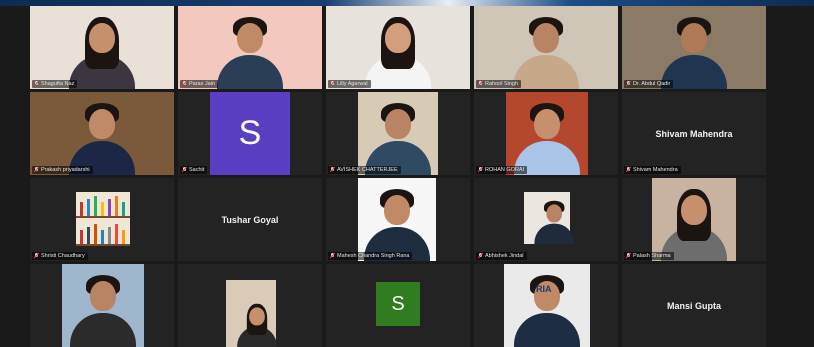 This screenshot has width=814, height=347. Describe the element at coordinates (652, 84) in the screenshot. I see `participant-name: Dr. Abdul Qadir` at that location.